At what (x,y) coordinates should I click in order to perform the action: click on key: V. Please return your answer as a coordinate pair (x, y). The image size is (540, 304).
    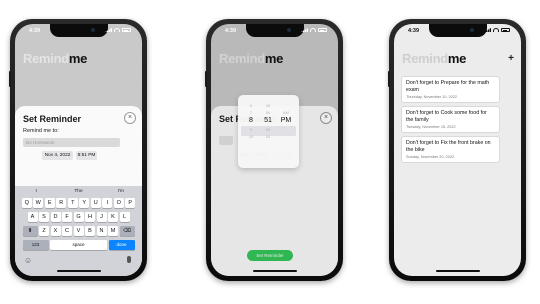
    Looking at the image, I should click on (78, 231).